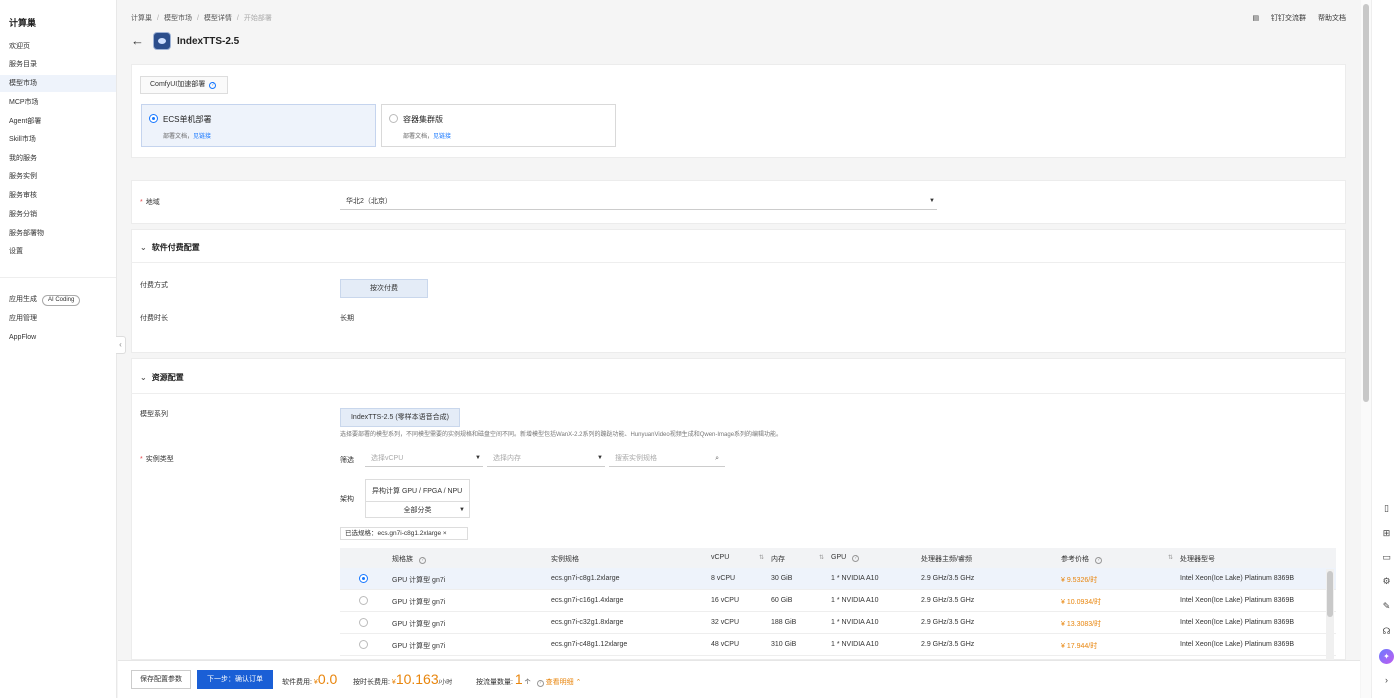  I want to click on breadcrumb-item: 模型市场, so click(178, 18).